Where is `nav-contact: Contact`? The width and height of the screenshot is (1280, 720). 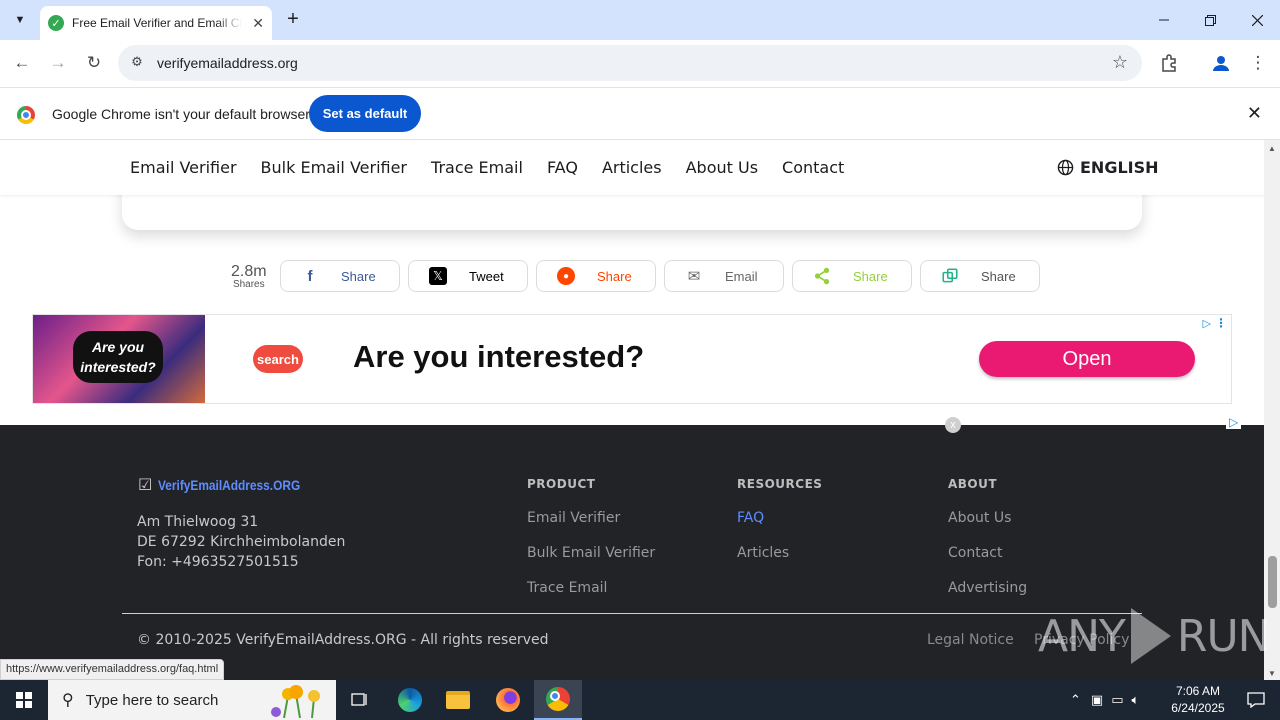 nav-contact: Contact is located at coordinates (813, 167).